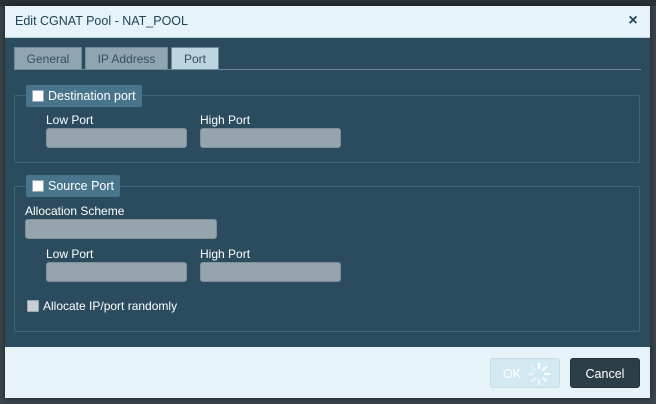  I want to click on allocate-random-label: Allocate IP/port randomly, so click(110, 306).